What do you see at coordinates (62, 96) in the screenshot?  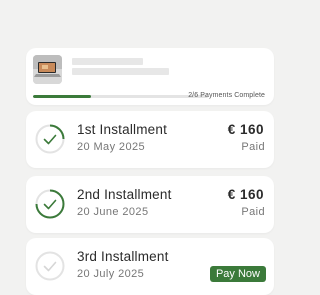 I see `payment-progress-fill` at bounding box center [62, 96].